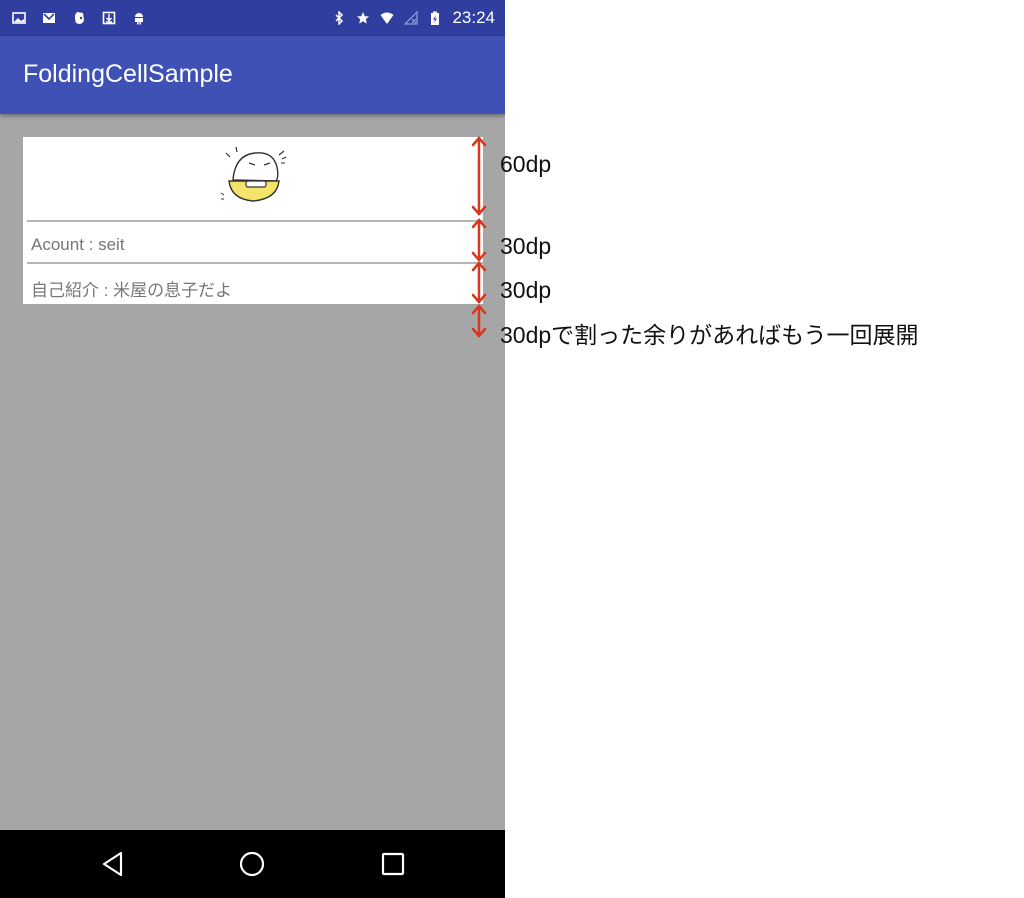 This screenshot has width=1024, height=898. What do you see at coordinates (49, 18) in the screenshot?
I see `gmail-icon` at bounding box center [49, 18].